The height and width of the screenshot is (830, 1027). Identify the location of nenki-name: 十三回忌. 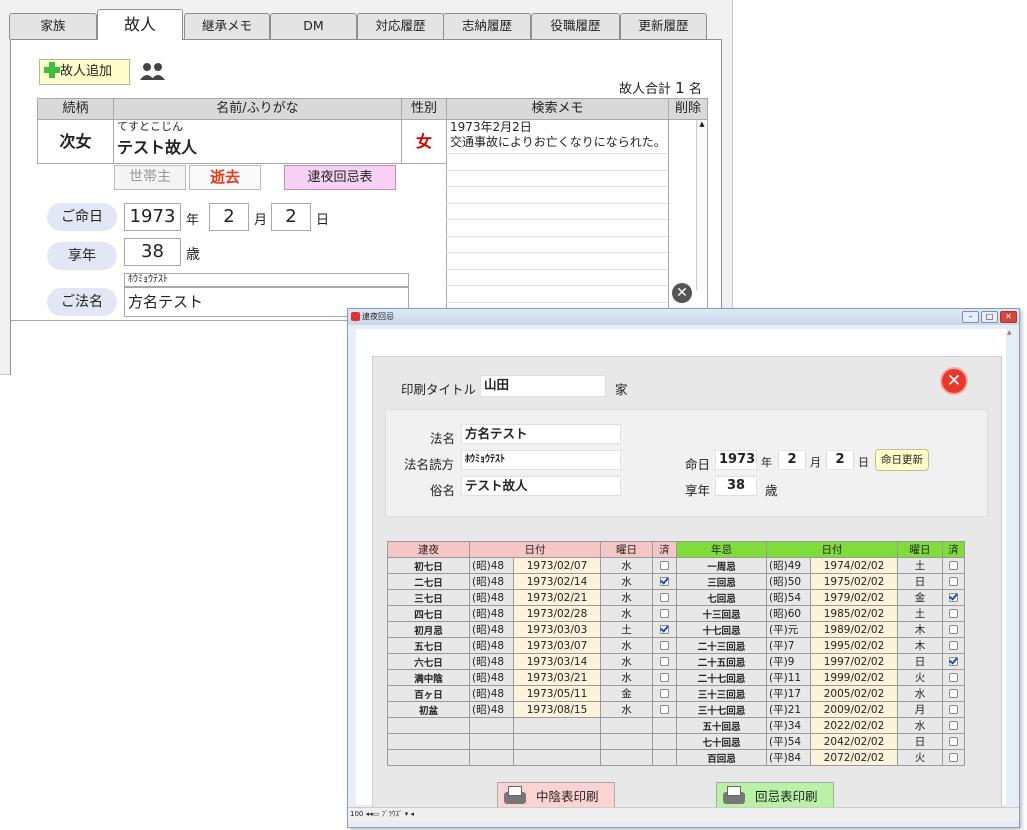
(721, 613).